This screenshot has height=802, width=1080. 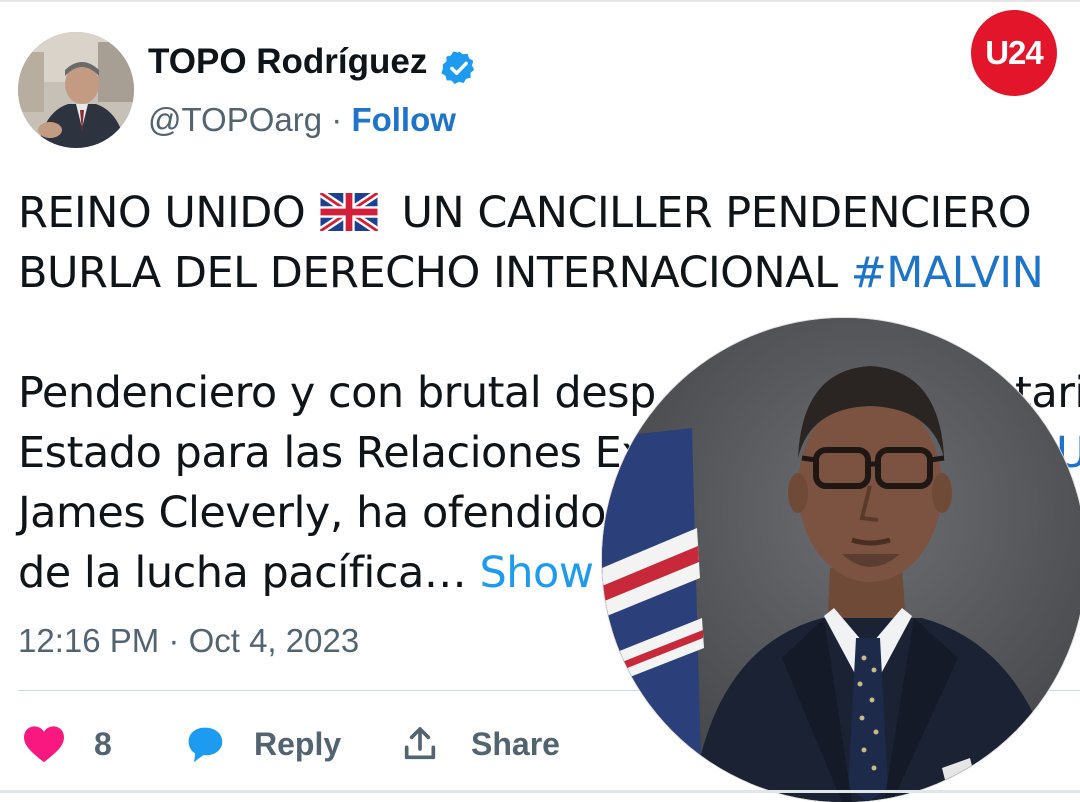 I want to click on share-upload-icon, so click(x=420, y=743).